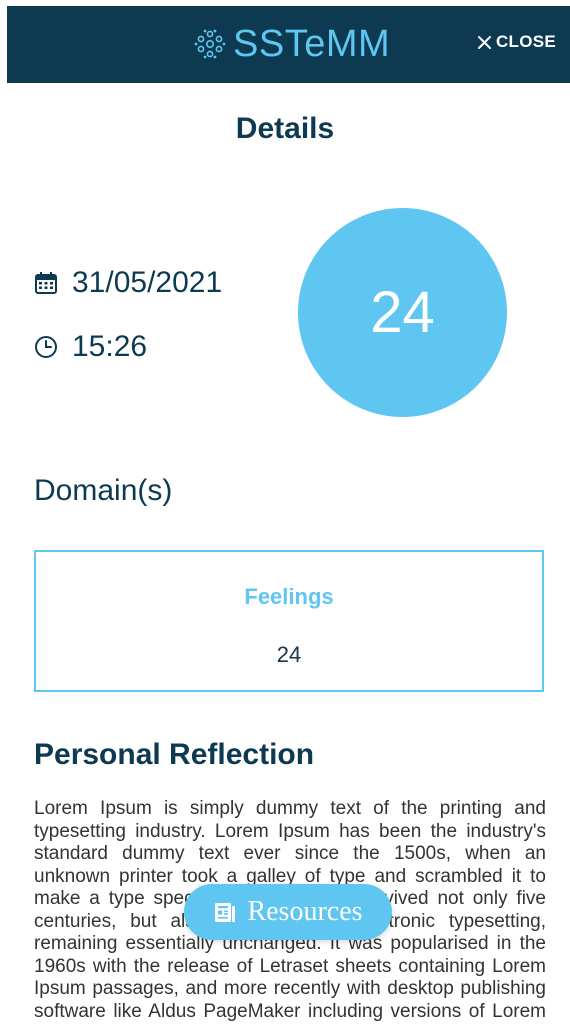 Image resolution: width=570 pixels, height=1024 pixels. I want to click on date-value: 31/05/2021, so click(147, 282).